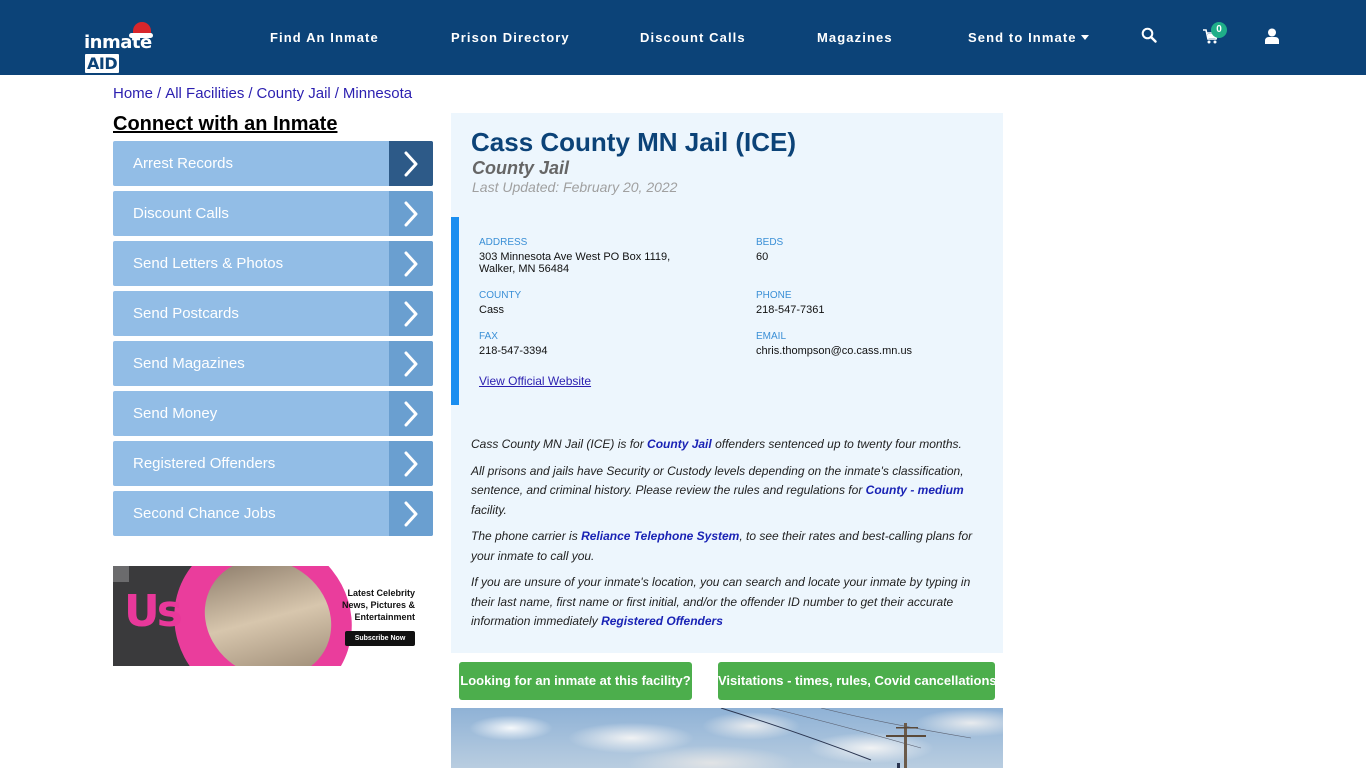  What do you see at coordinates (1084, 37) in the screenshot?
I see `caret-down-icon` at bounding box center [1084, 37].